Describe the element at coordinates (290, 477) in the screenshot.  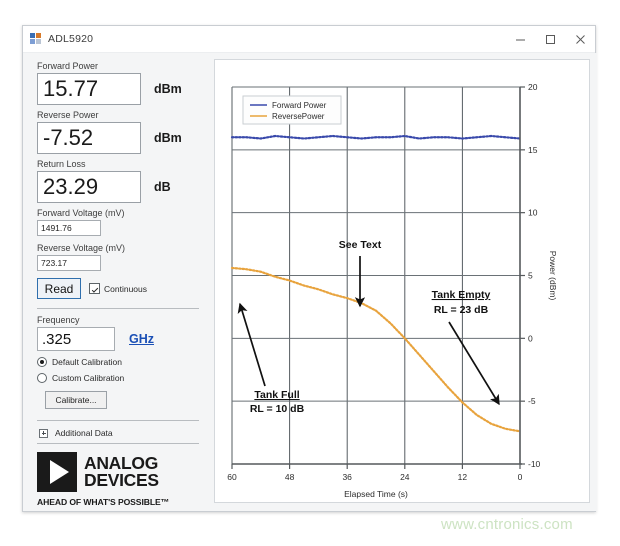
I see `x-axis-tick-label: 48` at that location.